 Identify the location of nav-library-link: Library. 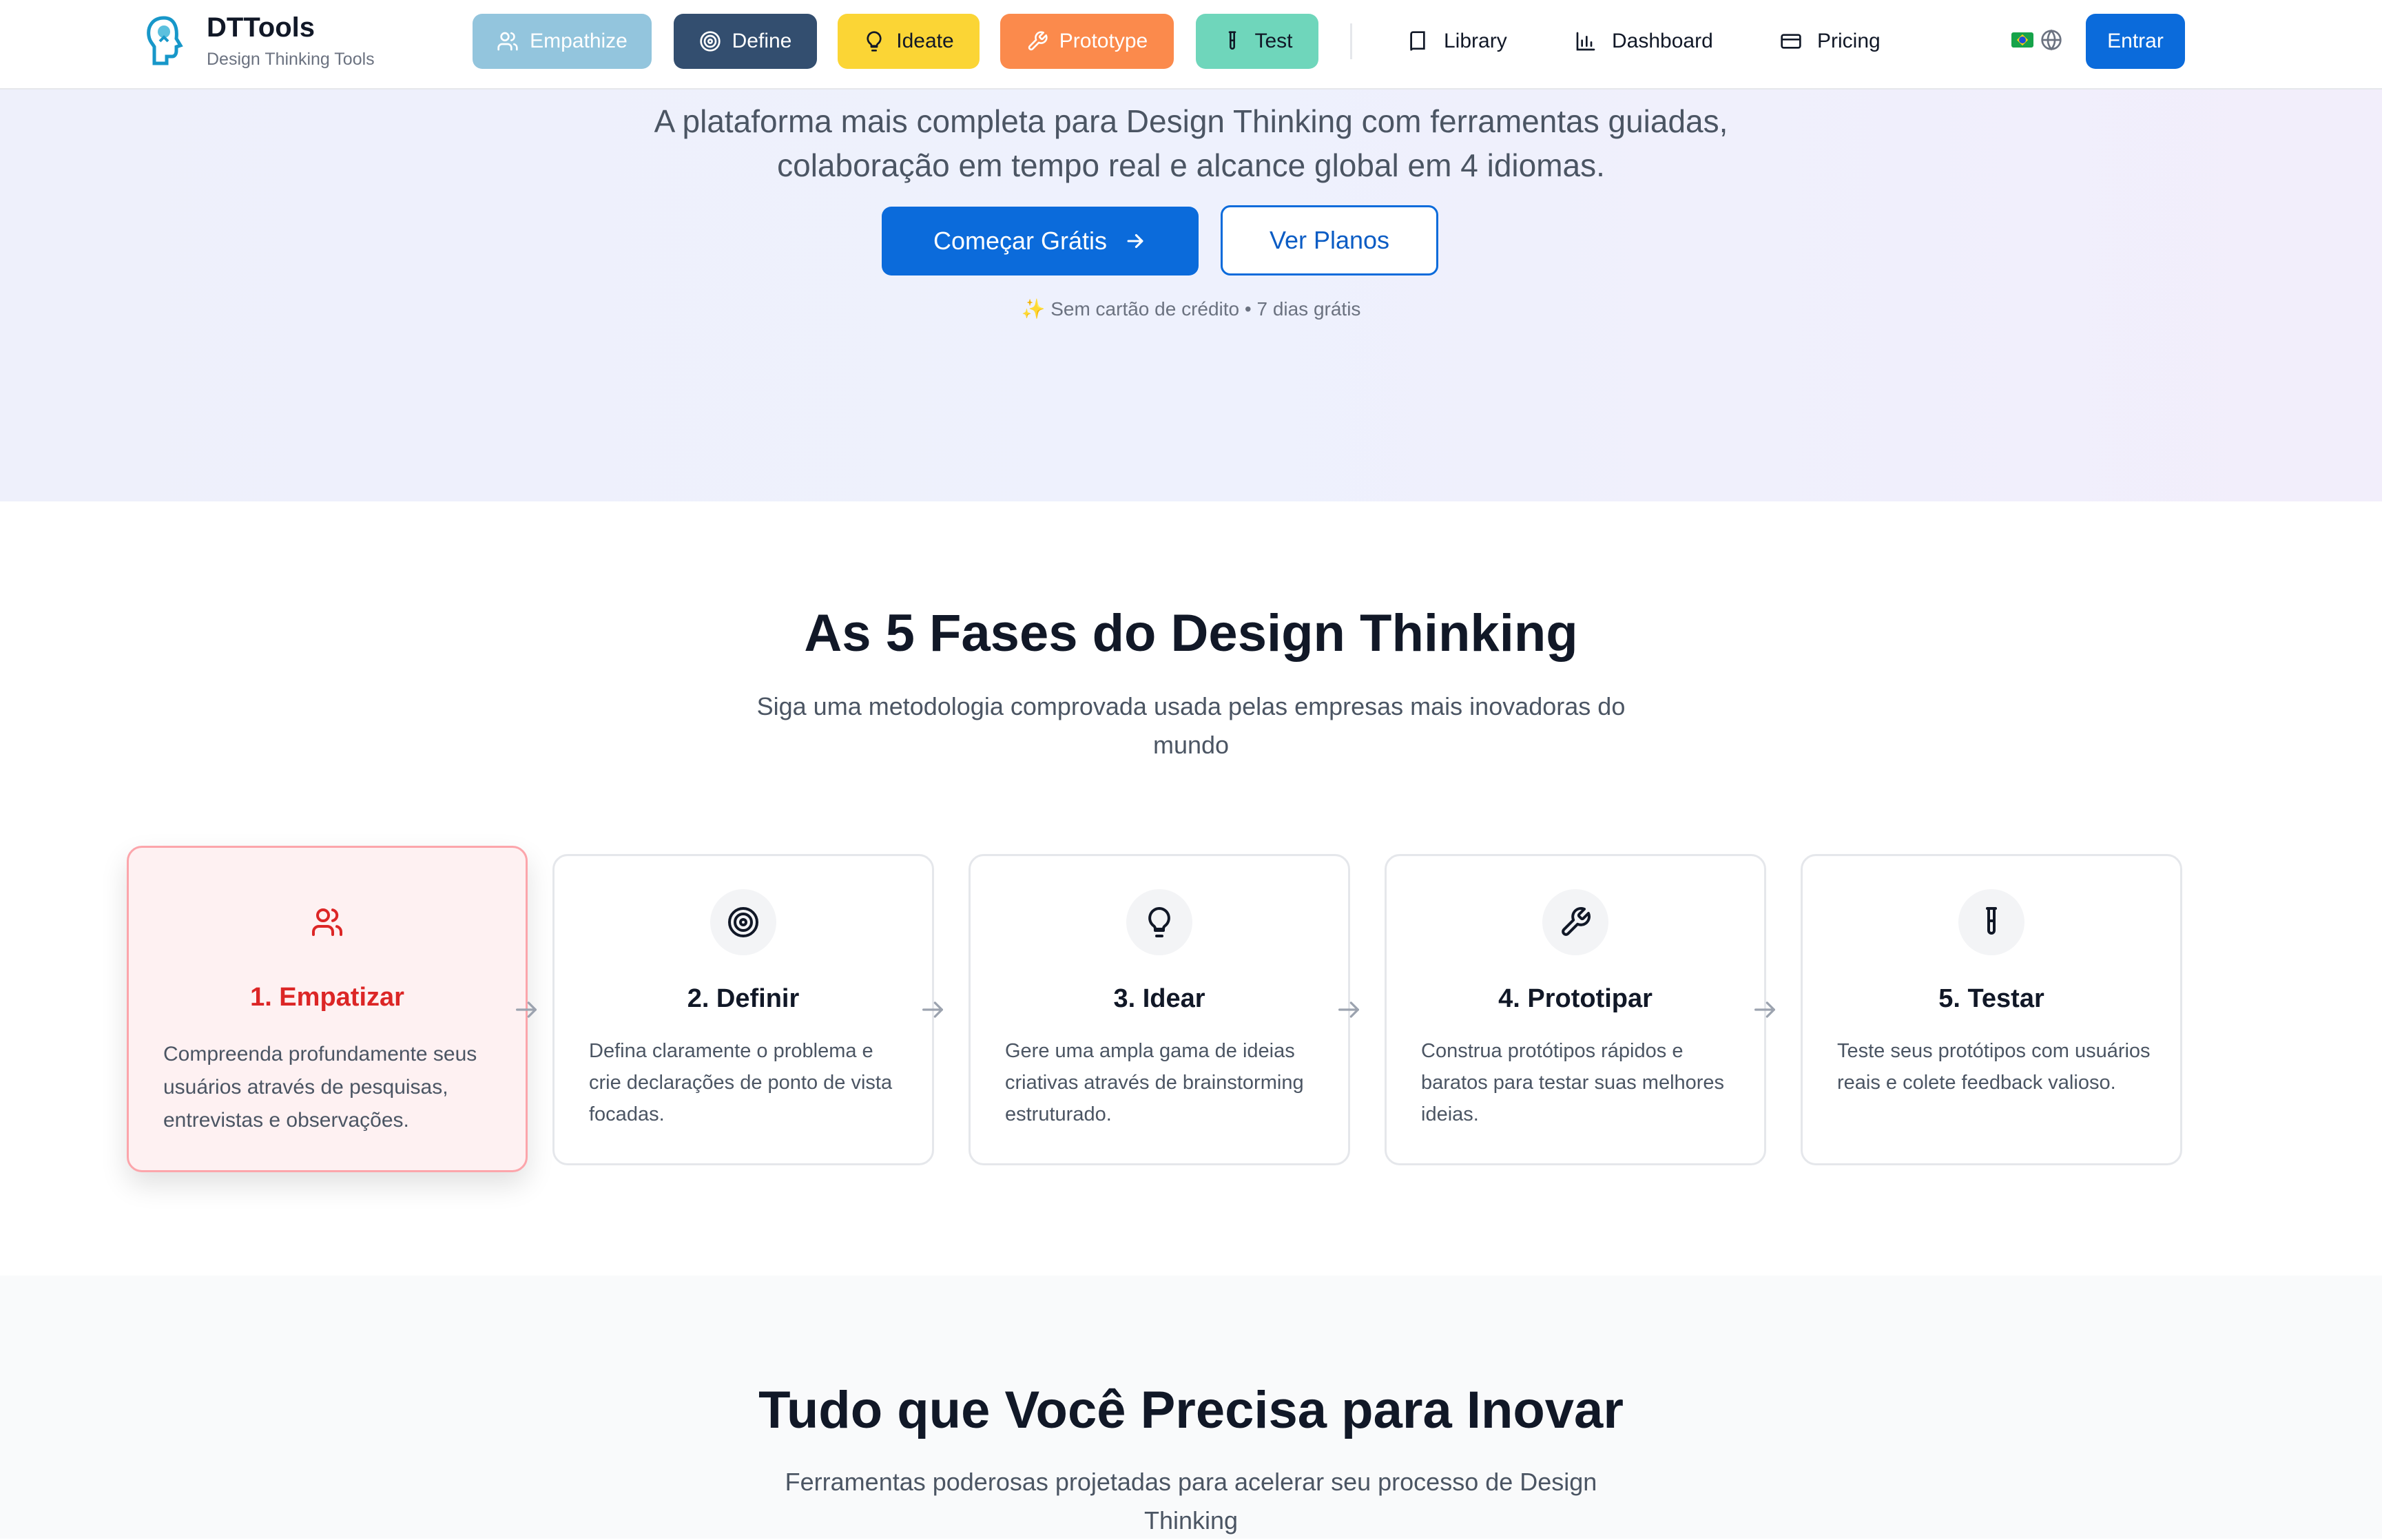
(1457, 41).